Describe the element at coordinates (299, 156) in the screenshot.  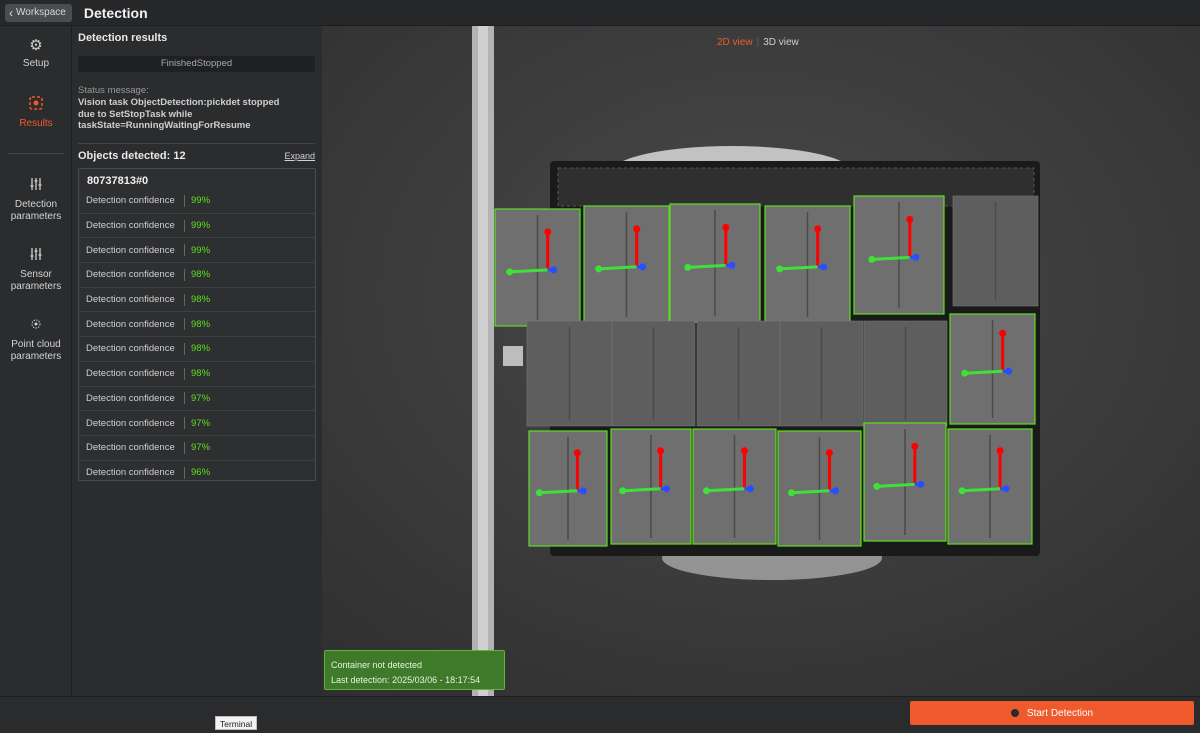
I see `expand-link: Expand` at that location.